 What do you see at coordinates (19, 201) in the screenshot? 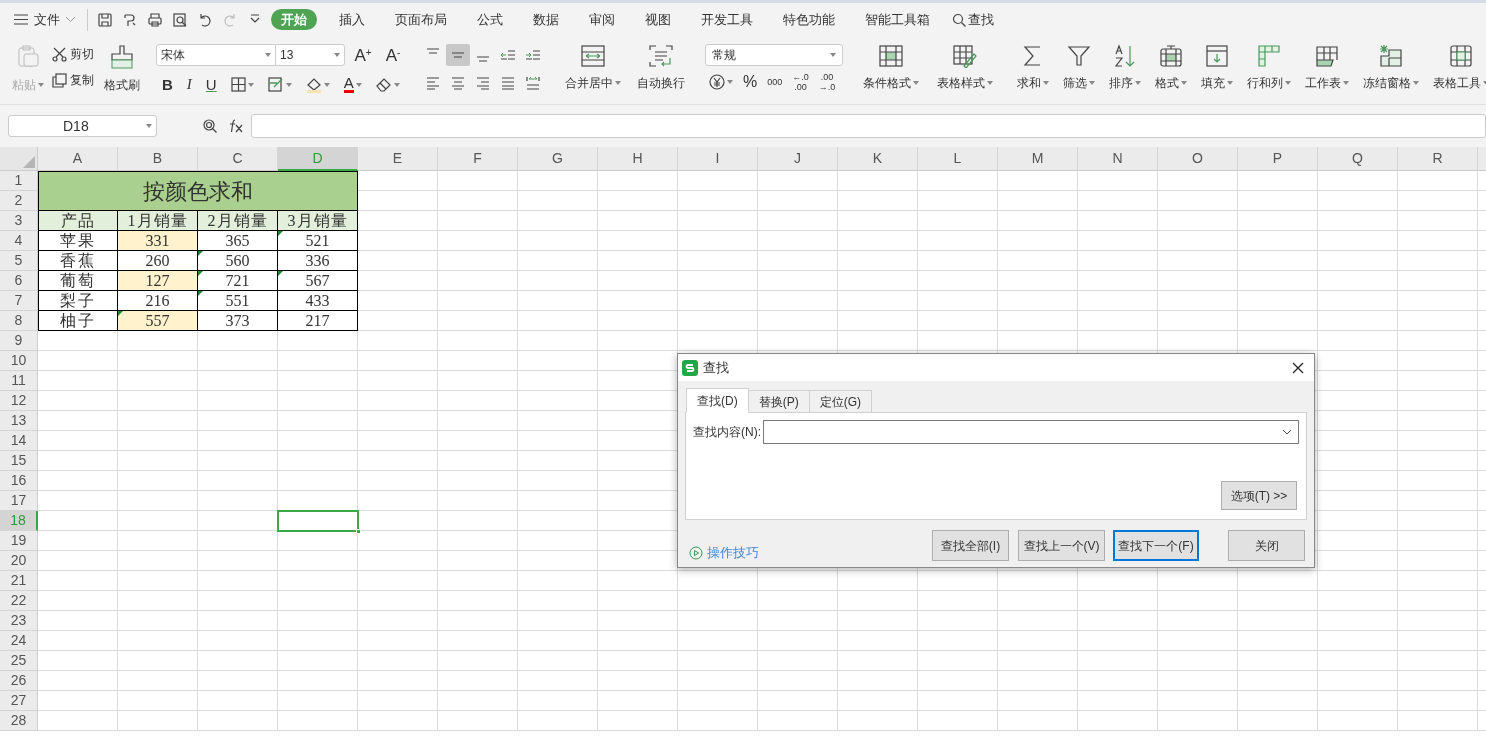
I see `row-header: 2` at bounding box center [19, 201].